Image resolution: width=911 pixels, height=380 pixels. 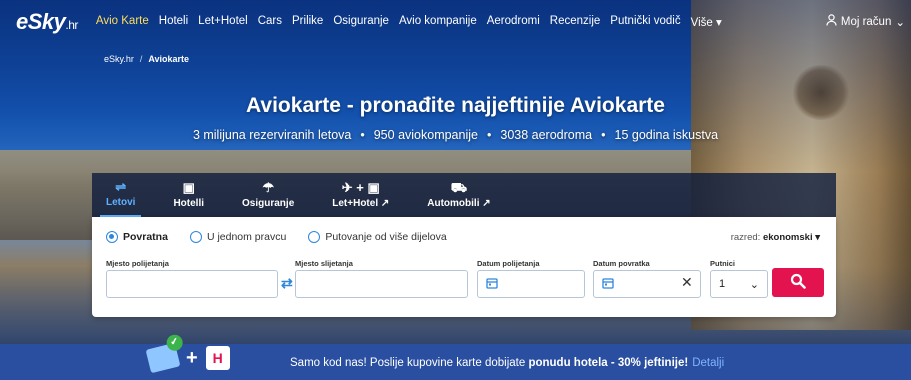 What do you see at coordinates (268, 203) in the screenshot?
I see `tab-label: Osiguranje` at bounding box center [268, 203].